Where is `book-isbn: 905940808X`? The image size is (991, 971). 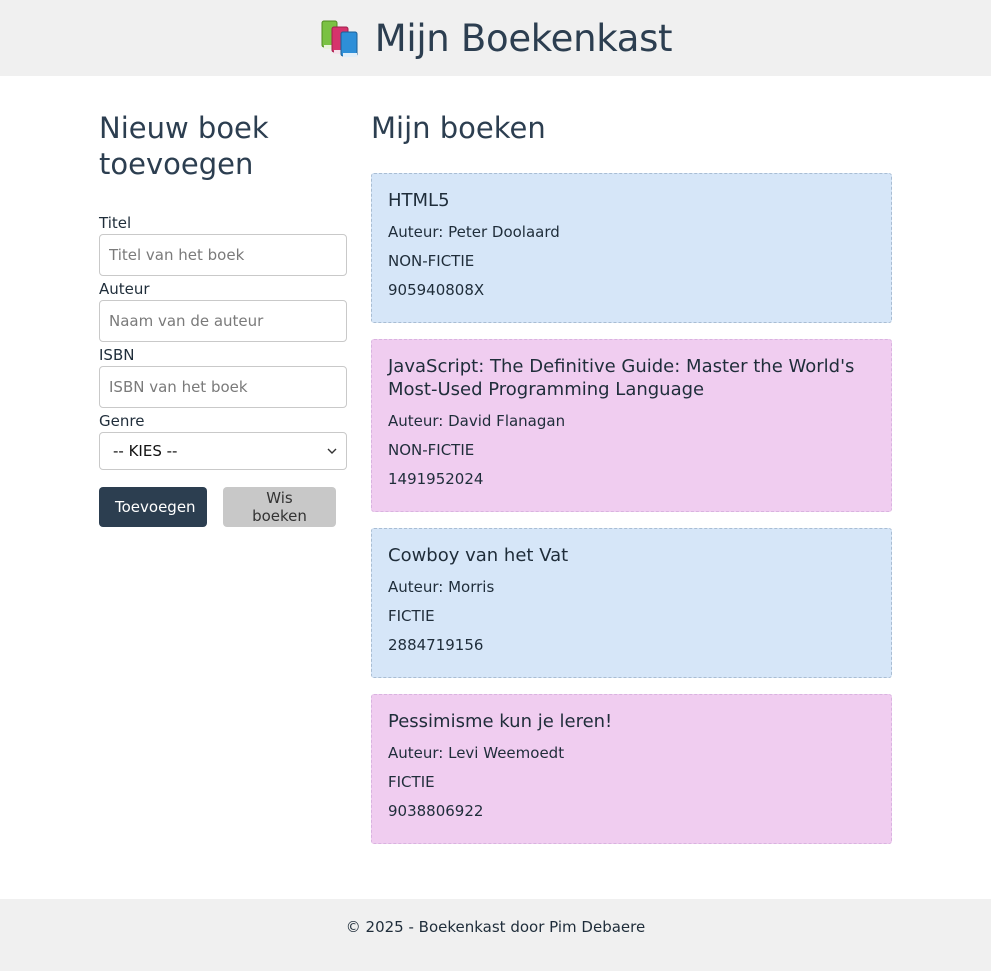 book-isbn: 905940808X is located at coordinates (436, 290).